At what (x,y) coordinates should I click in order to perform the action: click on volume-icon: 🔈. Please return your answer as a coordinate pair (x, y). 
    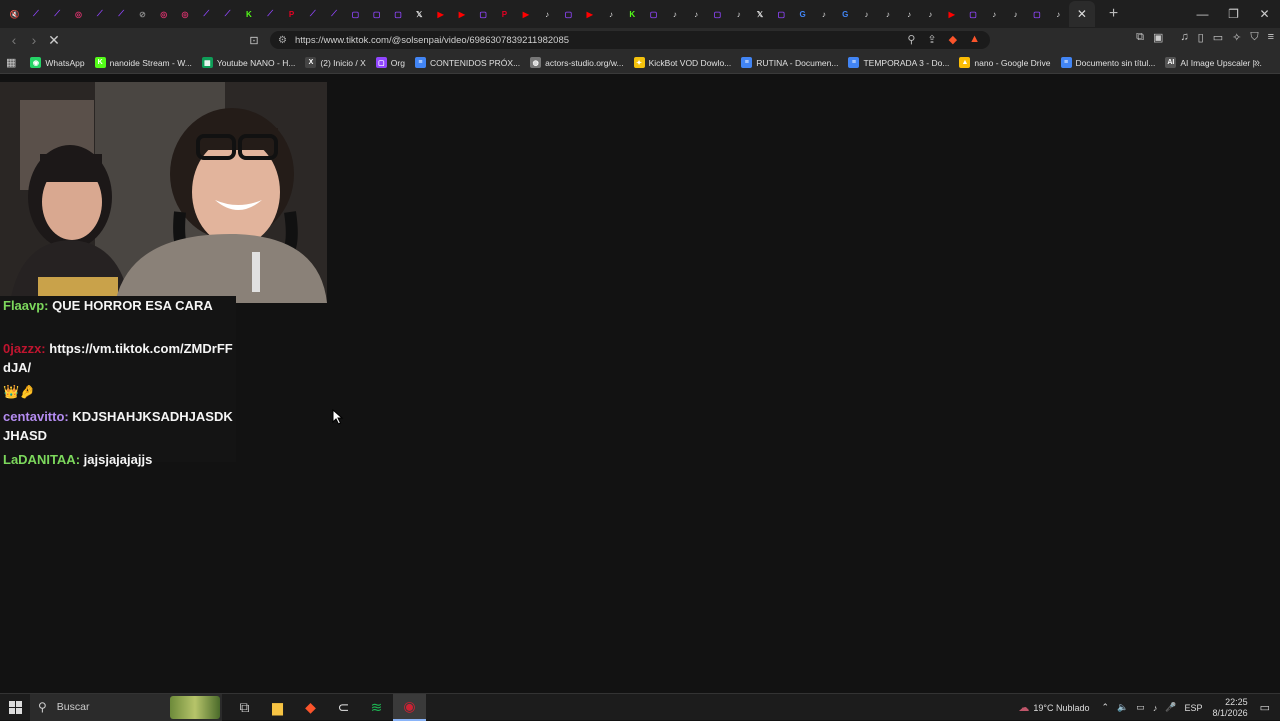
    Looking at the image, I should click on (1122, 707).